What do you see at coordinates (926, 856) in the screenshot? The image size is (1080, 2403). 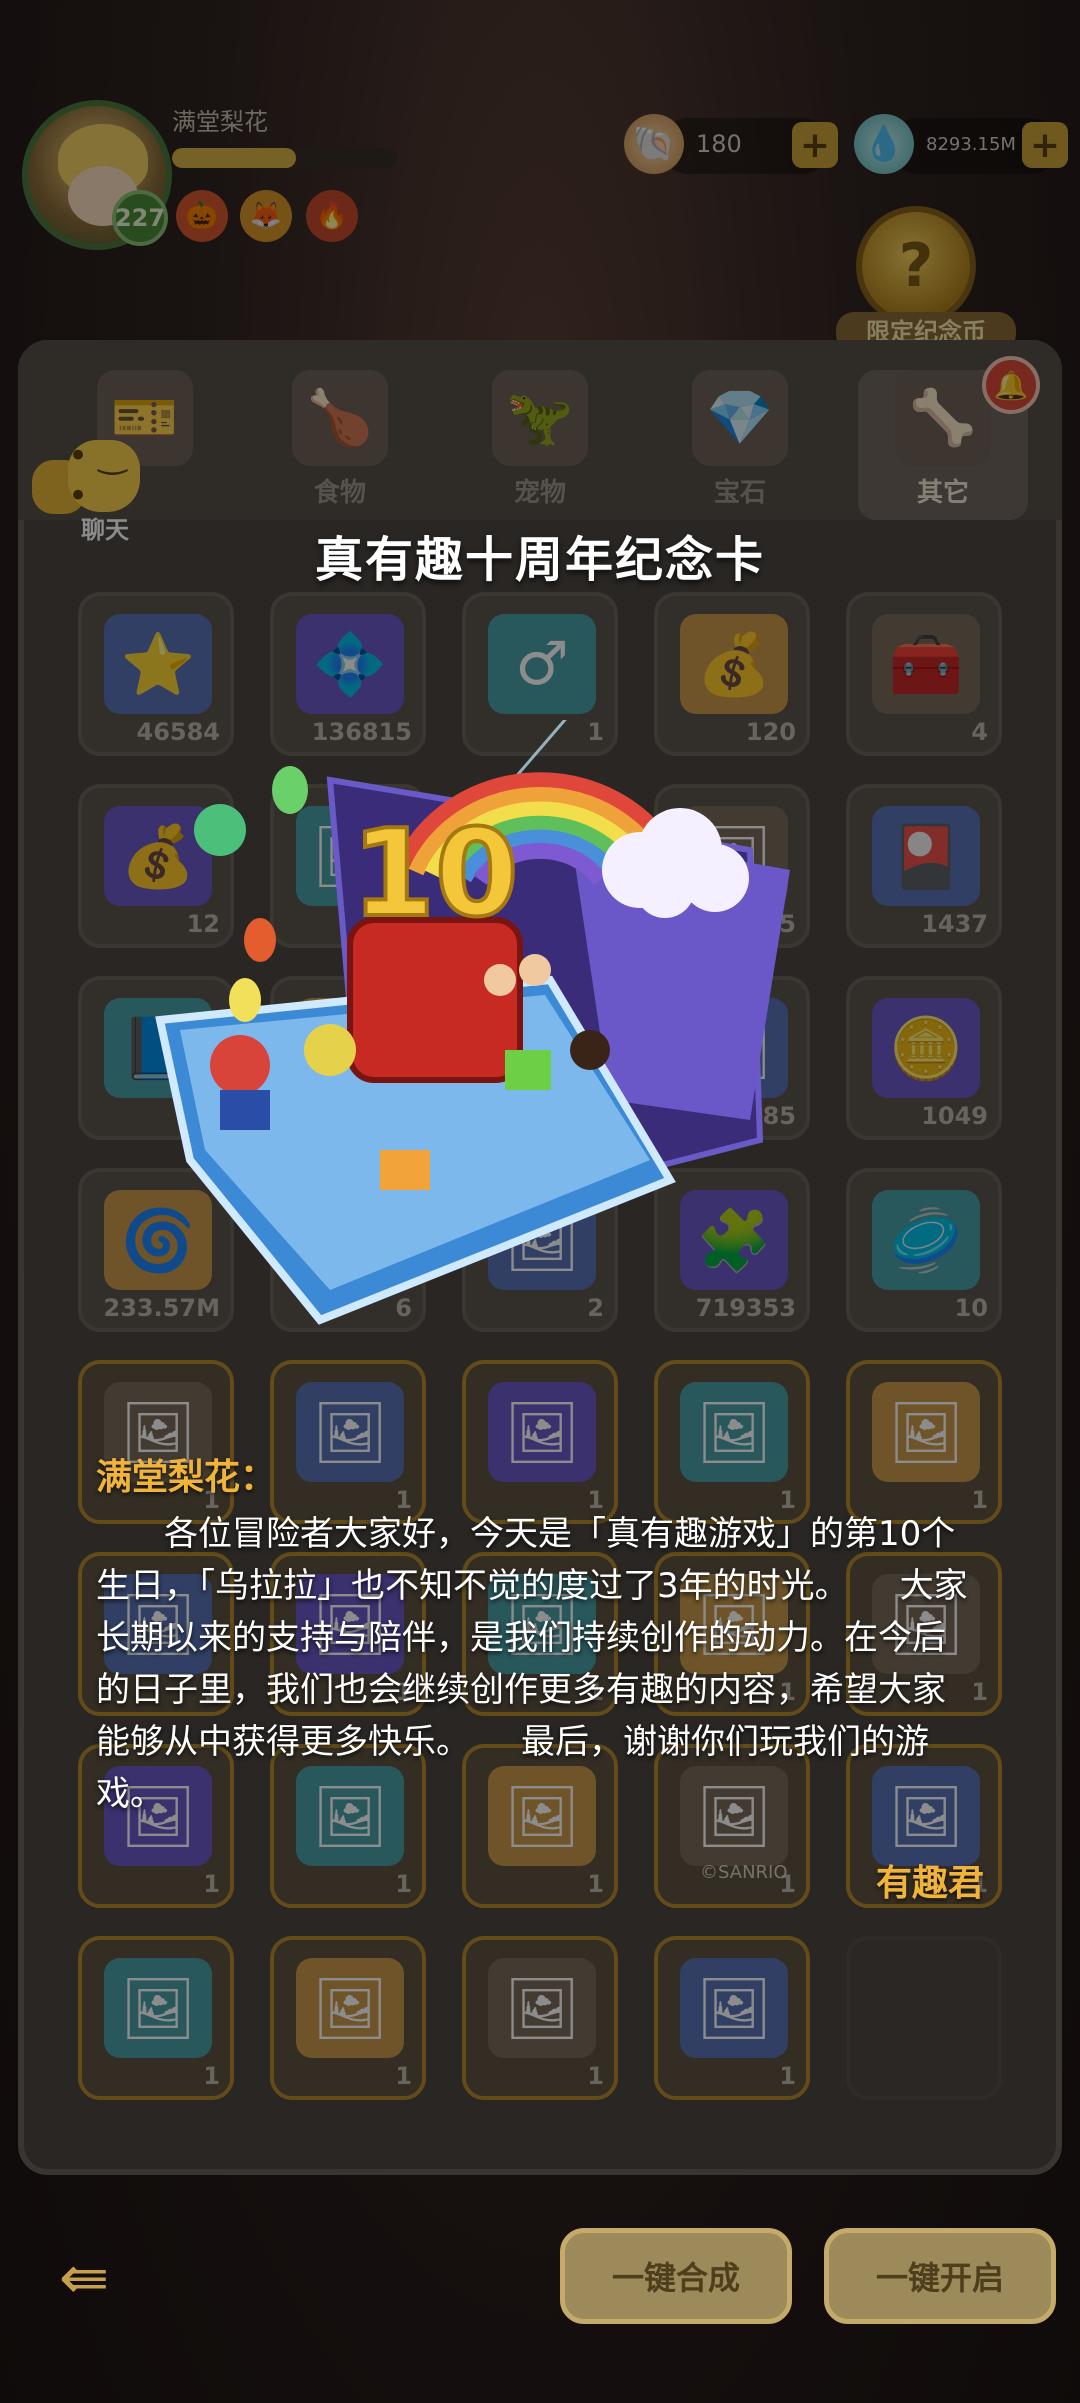 I see `item-art-icon: 🎴` at bounding box center [926, 856].